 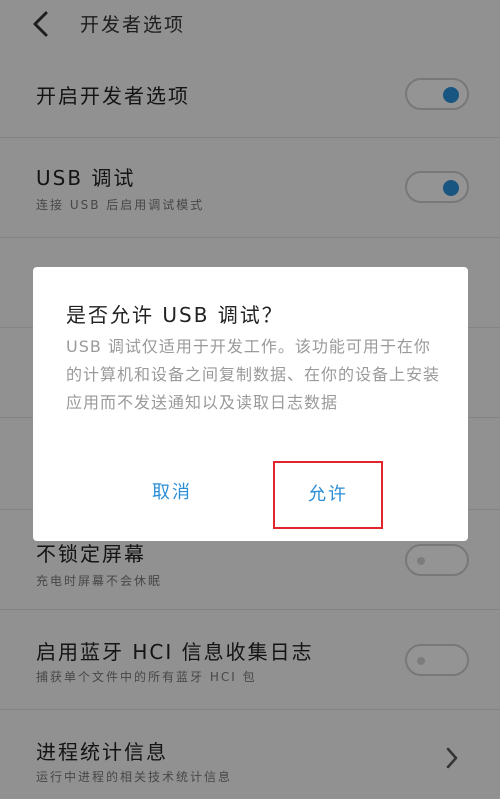 What do you see at coordinates (172, 493) in the screenshot?
I see `cancel-button: 取消` at bounding box center [172, 493].